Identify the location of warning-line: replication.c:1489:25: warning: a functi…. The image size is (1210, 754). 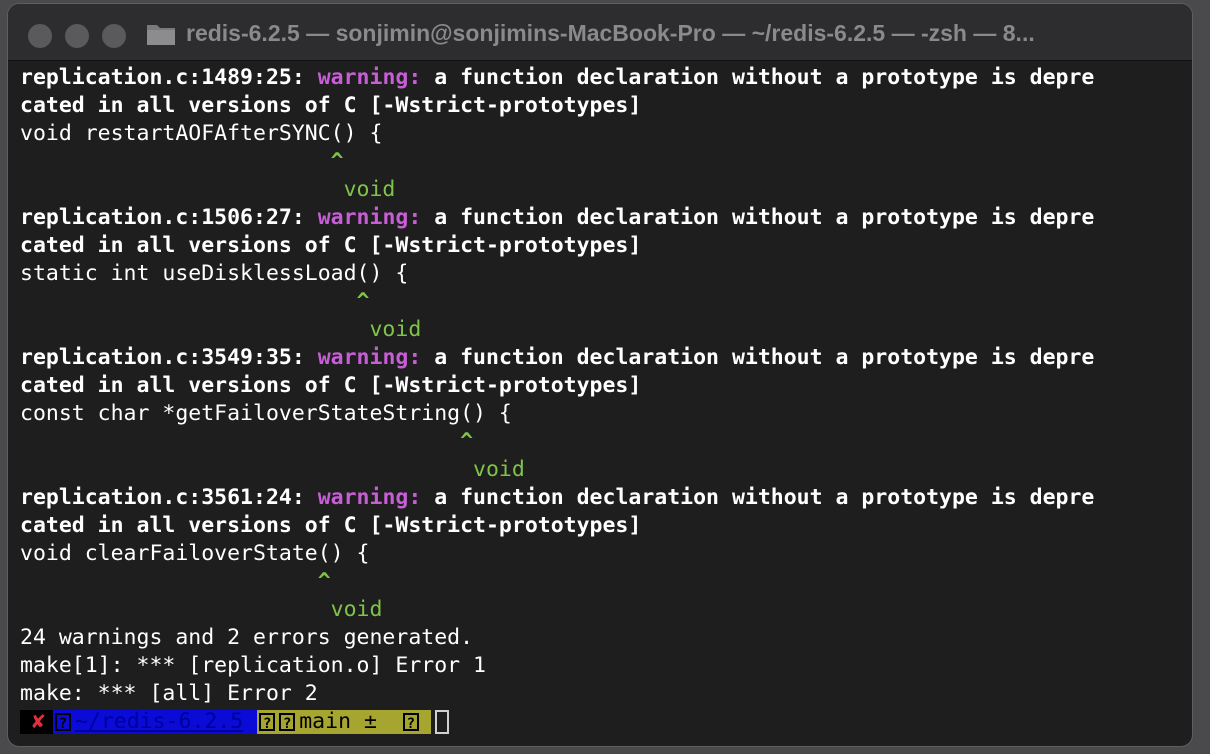
(606, 78).